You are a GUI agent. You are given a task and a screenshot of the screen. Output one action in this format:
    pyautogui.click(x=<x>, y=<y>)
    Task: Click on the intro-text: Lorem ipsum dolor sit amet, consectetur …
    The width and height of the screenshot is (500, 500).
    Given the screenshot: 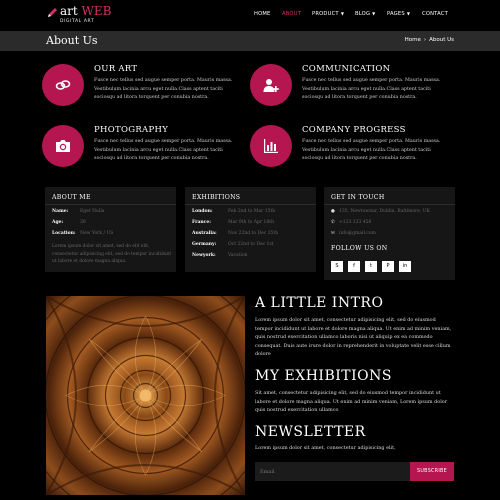 What is the action you would take?
    pyautogui.click(x=353, y=337)
    